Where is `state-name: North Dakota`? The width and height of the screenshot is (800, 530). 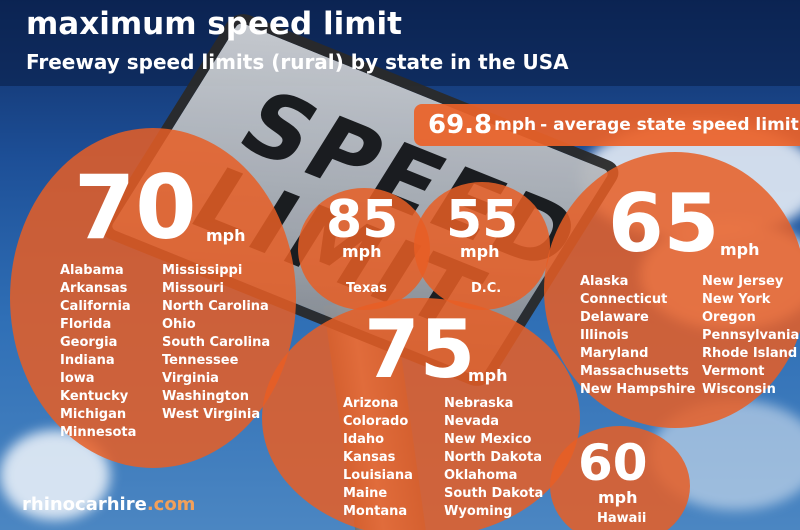 state-name: North Dakota is located at coordinates (493, 457).